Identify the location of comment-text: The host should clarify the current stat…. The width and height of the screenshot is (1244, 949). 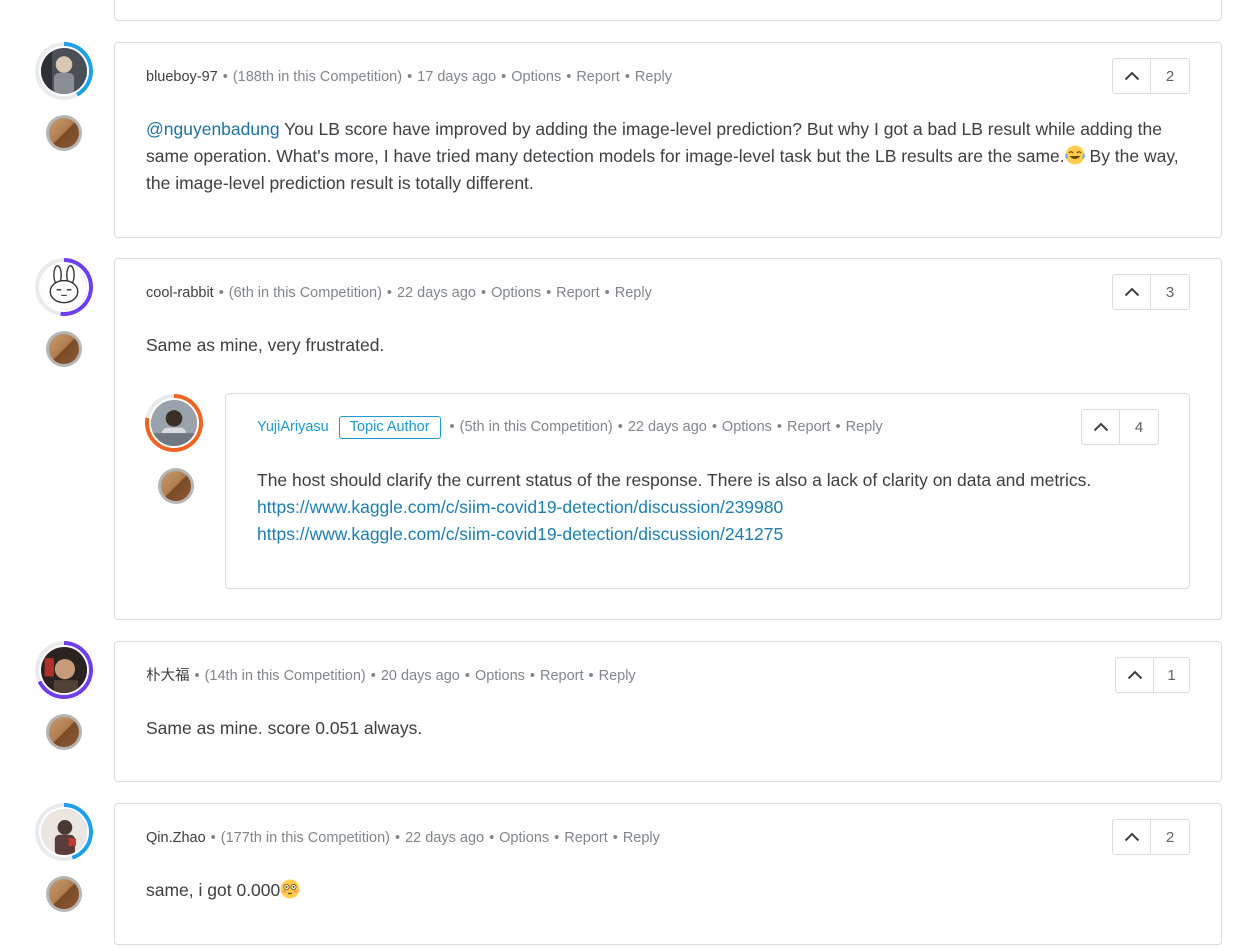
(674, 480).